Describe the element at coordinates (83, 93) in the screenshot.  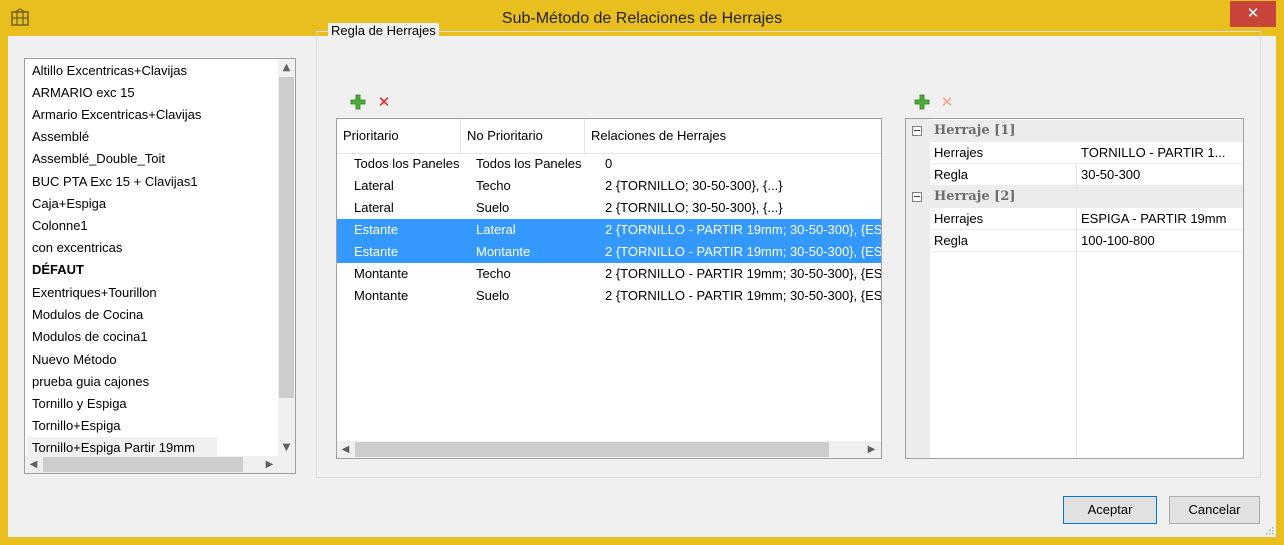
I see `list-item: ARMARIO exc 15` at that location.